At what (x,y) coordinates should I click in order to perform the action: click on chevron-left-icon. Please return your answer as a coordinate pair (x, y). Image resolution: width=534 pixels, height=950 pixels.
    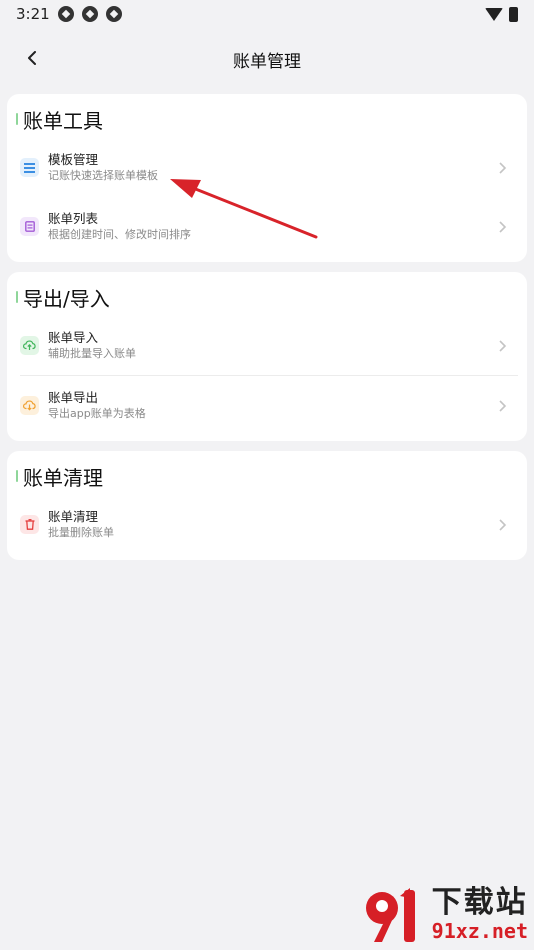
    Looking at the image, I should click on (32, 58).